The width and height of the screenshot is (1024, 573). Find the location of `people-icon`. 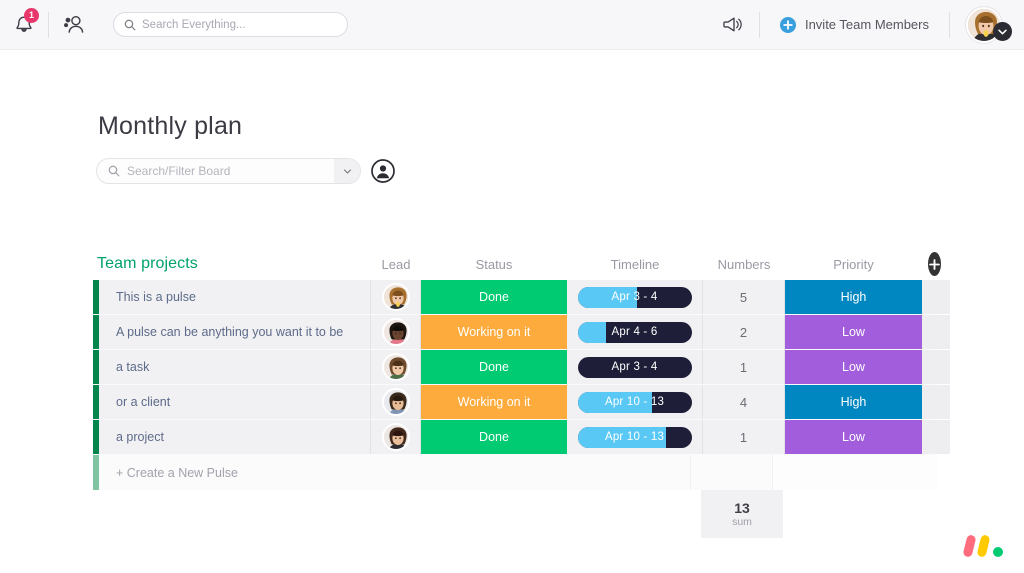

people-icon is located at coordinates (73, 24).